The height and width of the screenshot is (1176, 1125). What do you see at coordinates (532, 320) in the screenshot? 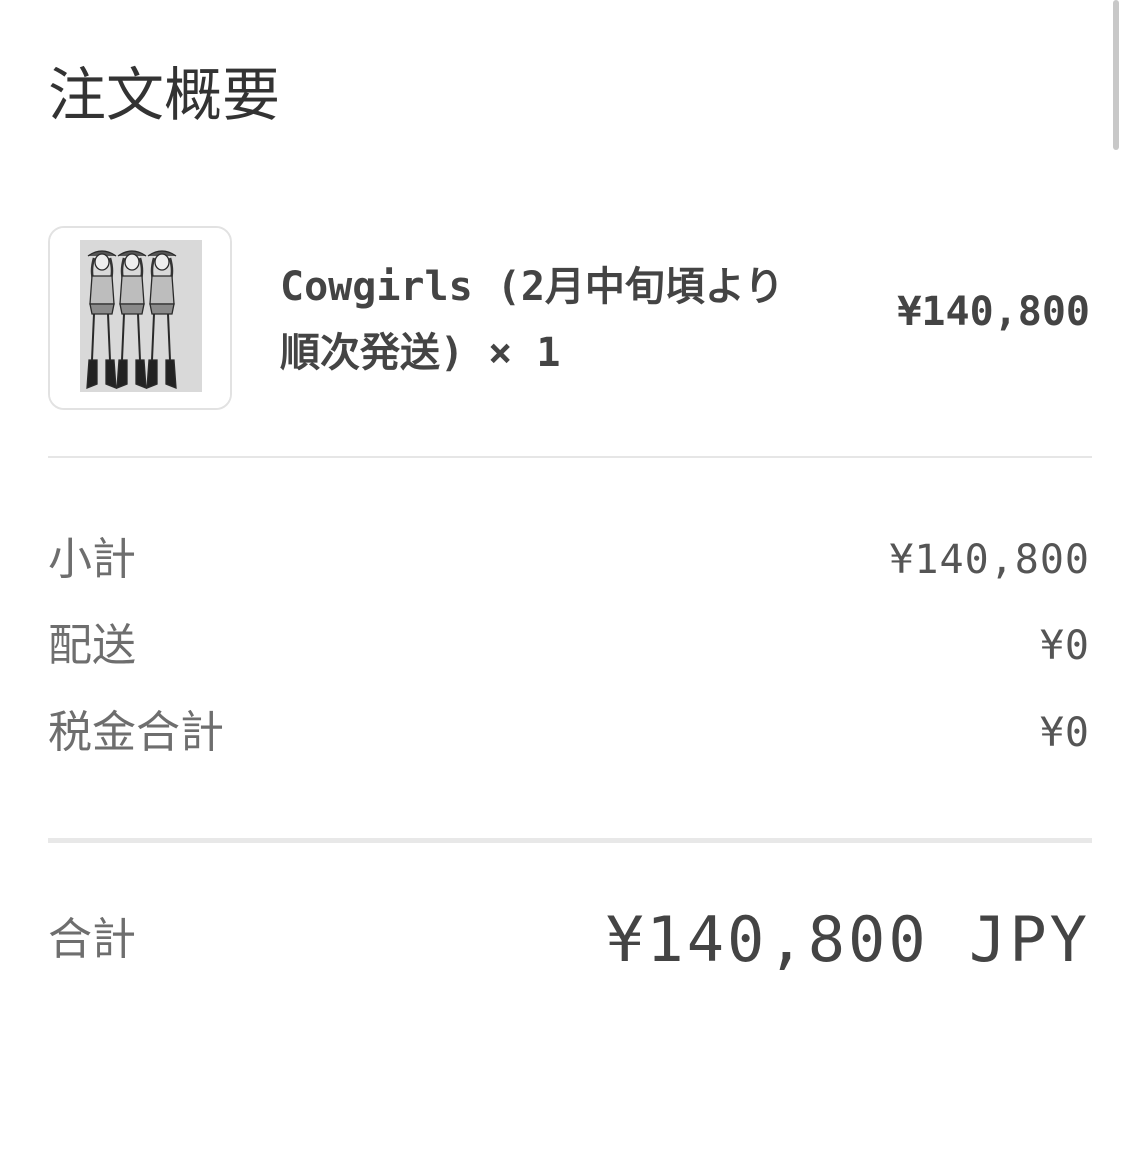
I see `product-name: Cowgirls (2月中旬頃より順次発送) × 1` at bounding box center [532, 320].